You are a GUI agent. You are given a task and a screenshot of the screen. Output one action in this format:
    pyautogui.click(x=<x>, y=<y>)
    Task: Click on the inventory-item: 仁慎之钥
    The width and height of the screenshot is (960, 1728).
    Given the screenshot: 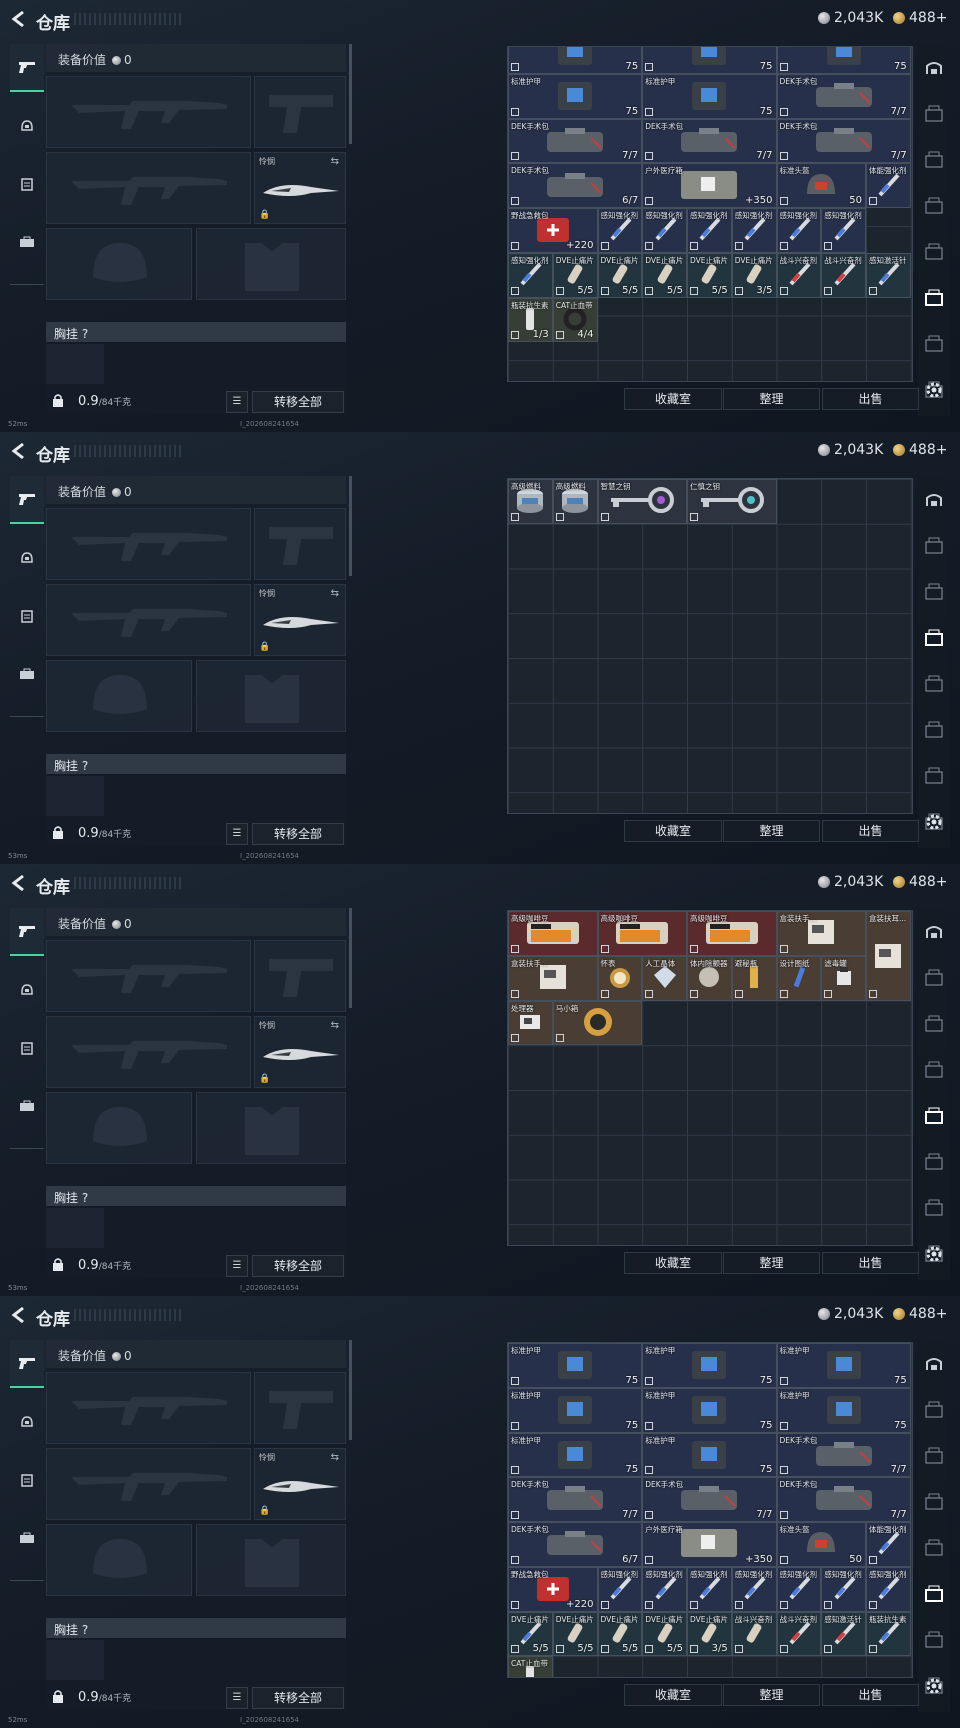 What is the action you would take?
    pyautogui.click(x=732, y=501)
    